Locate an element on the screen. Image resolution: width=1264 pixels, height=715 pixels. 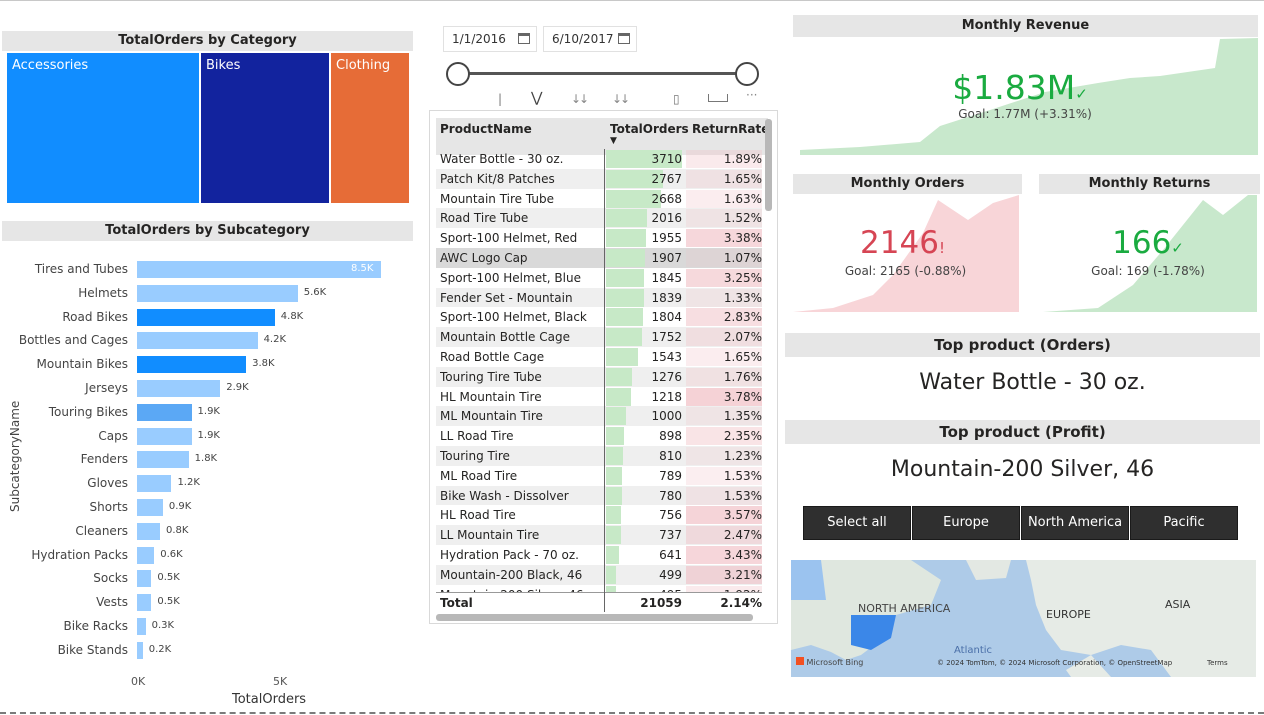
bar-value-label: 0.6K is located at coordinates (171, 554).